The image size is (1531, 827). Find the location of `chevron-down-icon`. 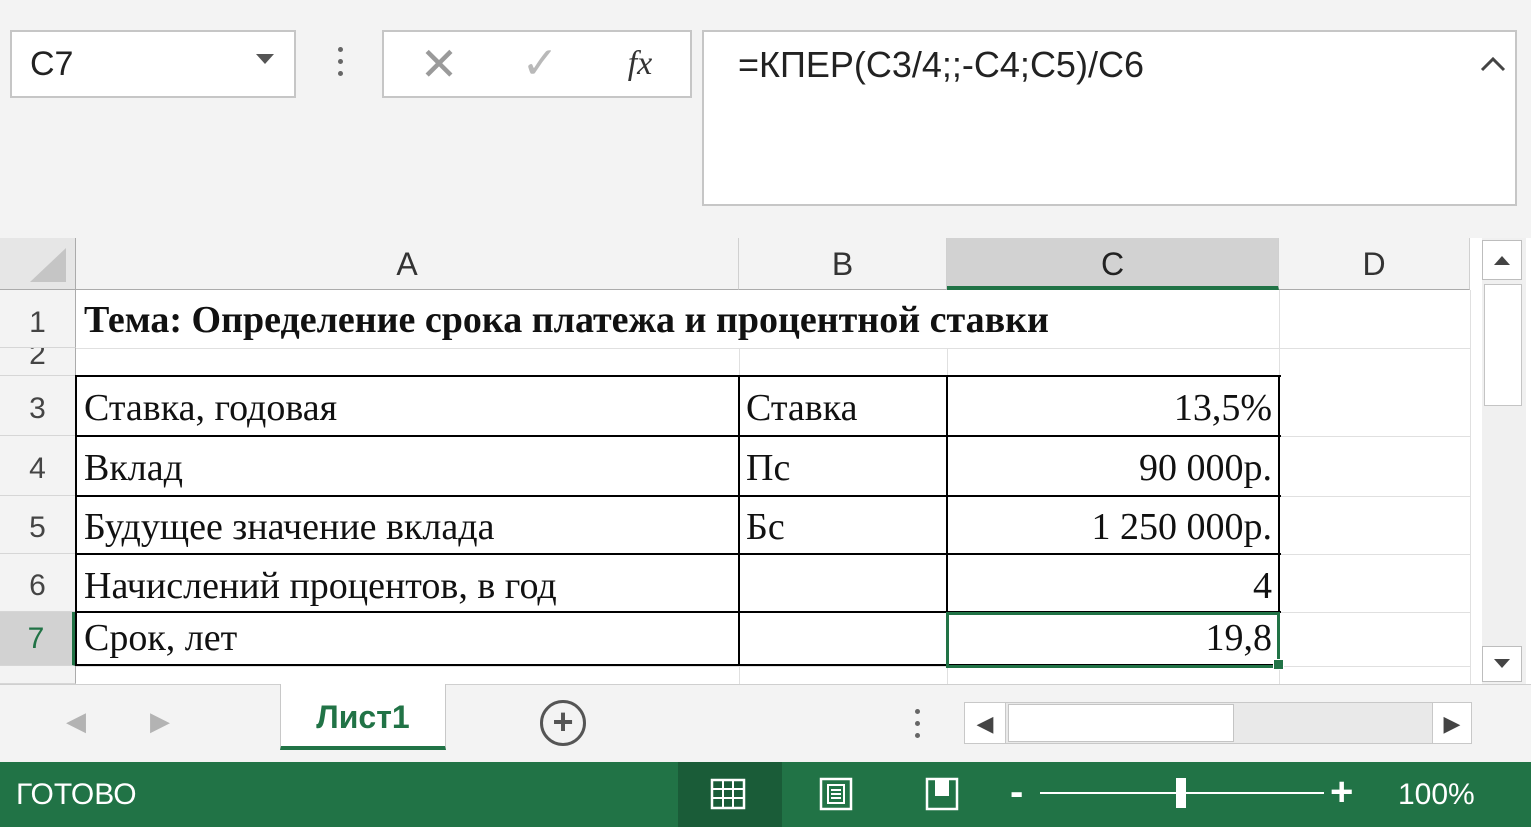

chevron-down-icon is located at coordinates (265, 59).